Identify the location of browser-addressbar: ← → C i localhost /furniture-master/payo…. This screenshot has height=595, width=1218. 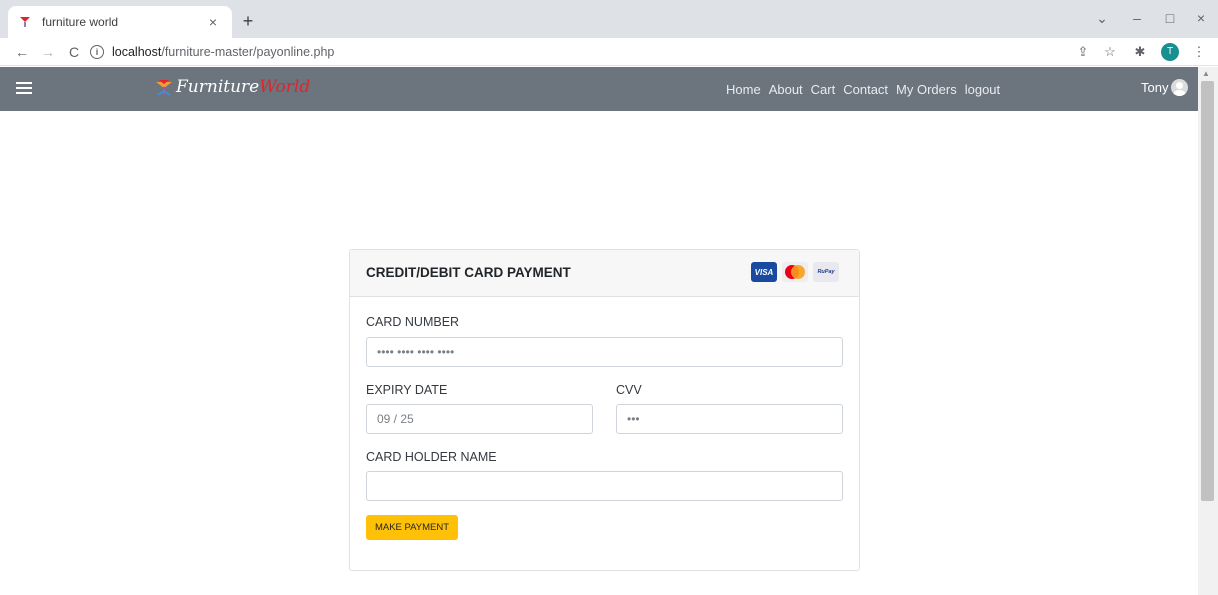
(609, 52).